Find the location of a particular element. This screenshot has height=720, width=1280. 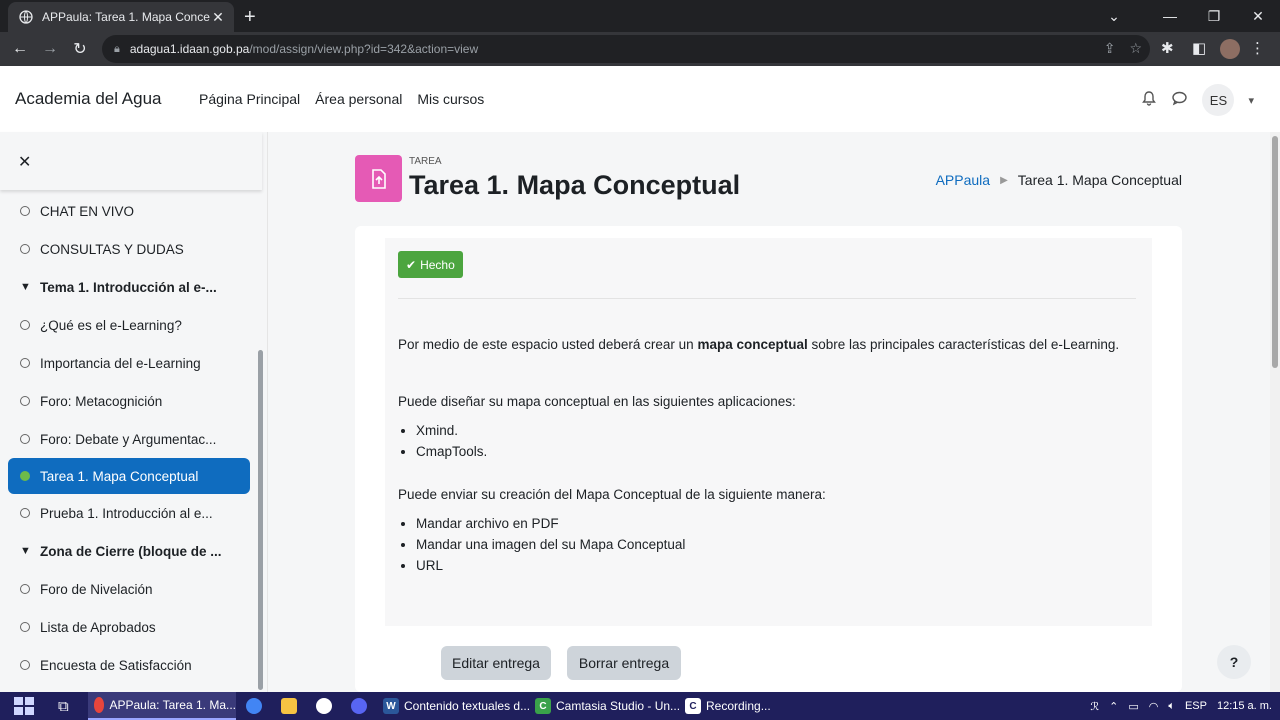

back-icon: ← is located at coordinates (20, 49).